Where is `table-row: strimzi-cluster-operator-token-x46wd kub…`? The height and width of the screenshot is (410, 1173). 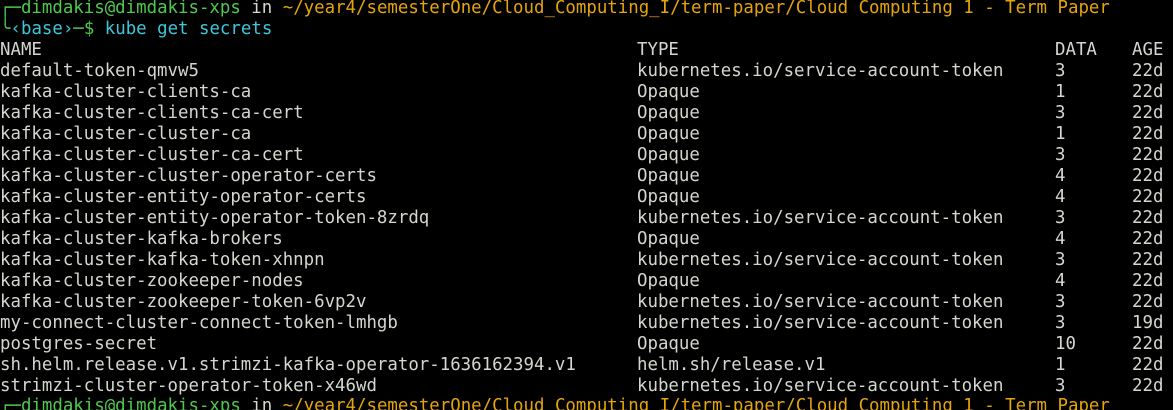
table-row: strimzi-cluster-operator-token-x46wd kub… is located at coordinates (586, 386).